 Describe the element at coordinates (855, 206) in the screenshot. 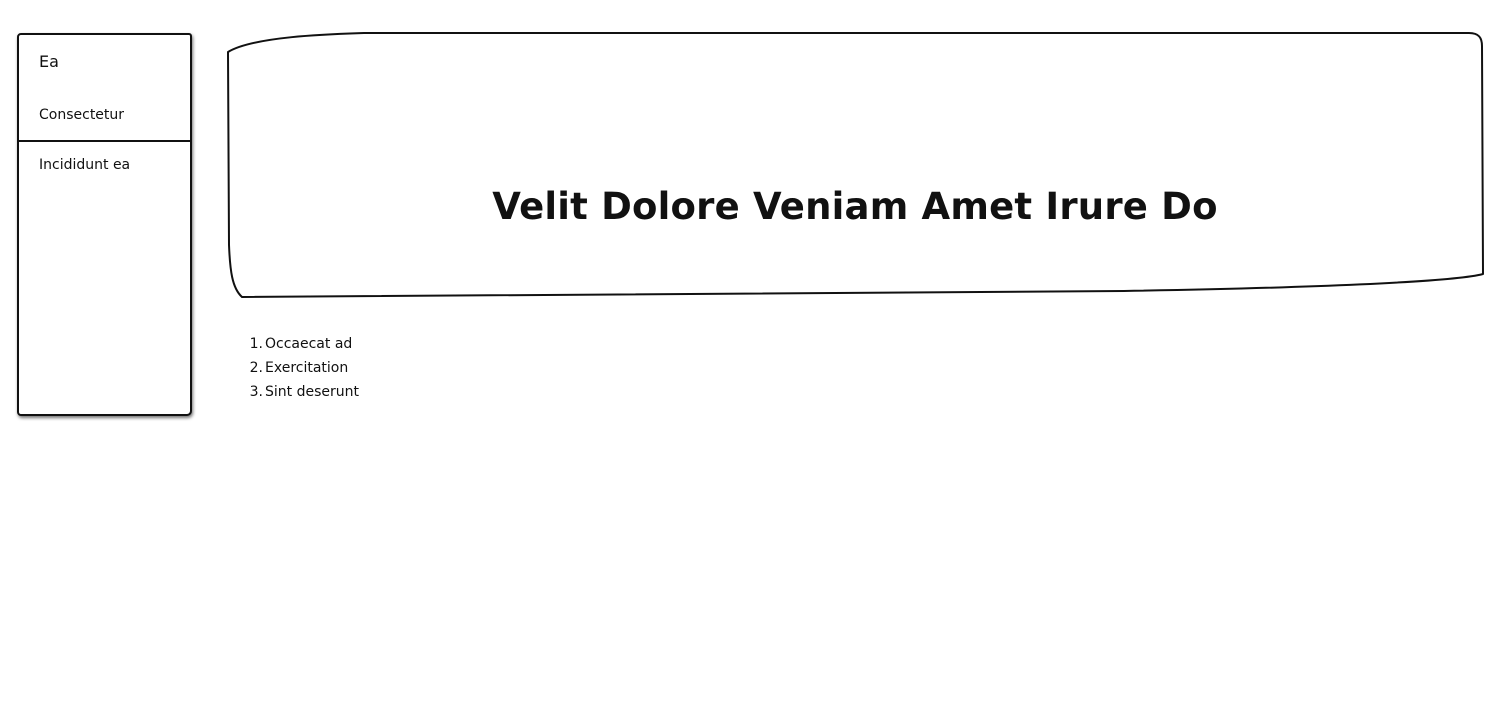

I see `hero-title: Velit Dolore Veniam Amet Irure Do` at that location.